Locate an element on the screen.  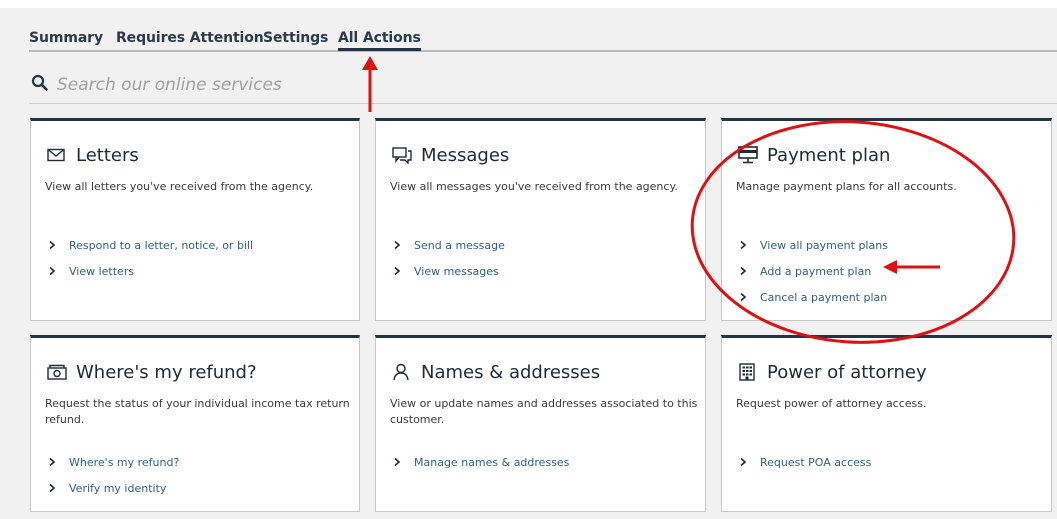
card-title: Where's my refund? is located at coordinates (166, 372).